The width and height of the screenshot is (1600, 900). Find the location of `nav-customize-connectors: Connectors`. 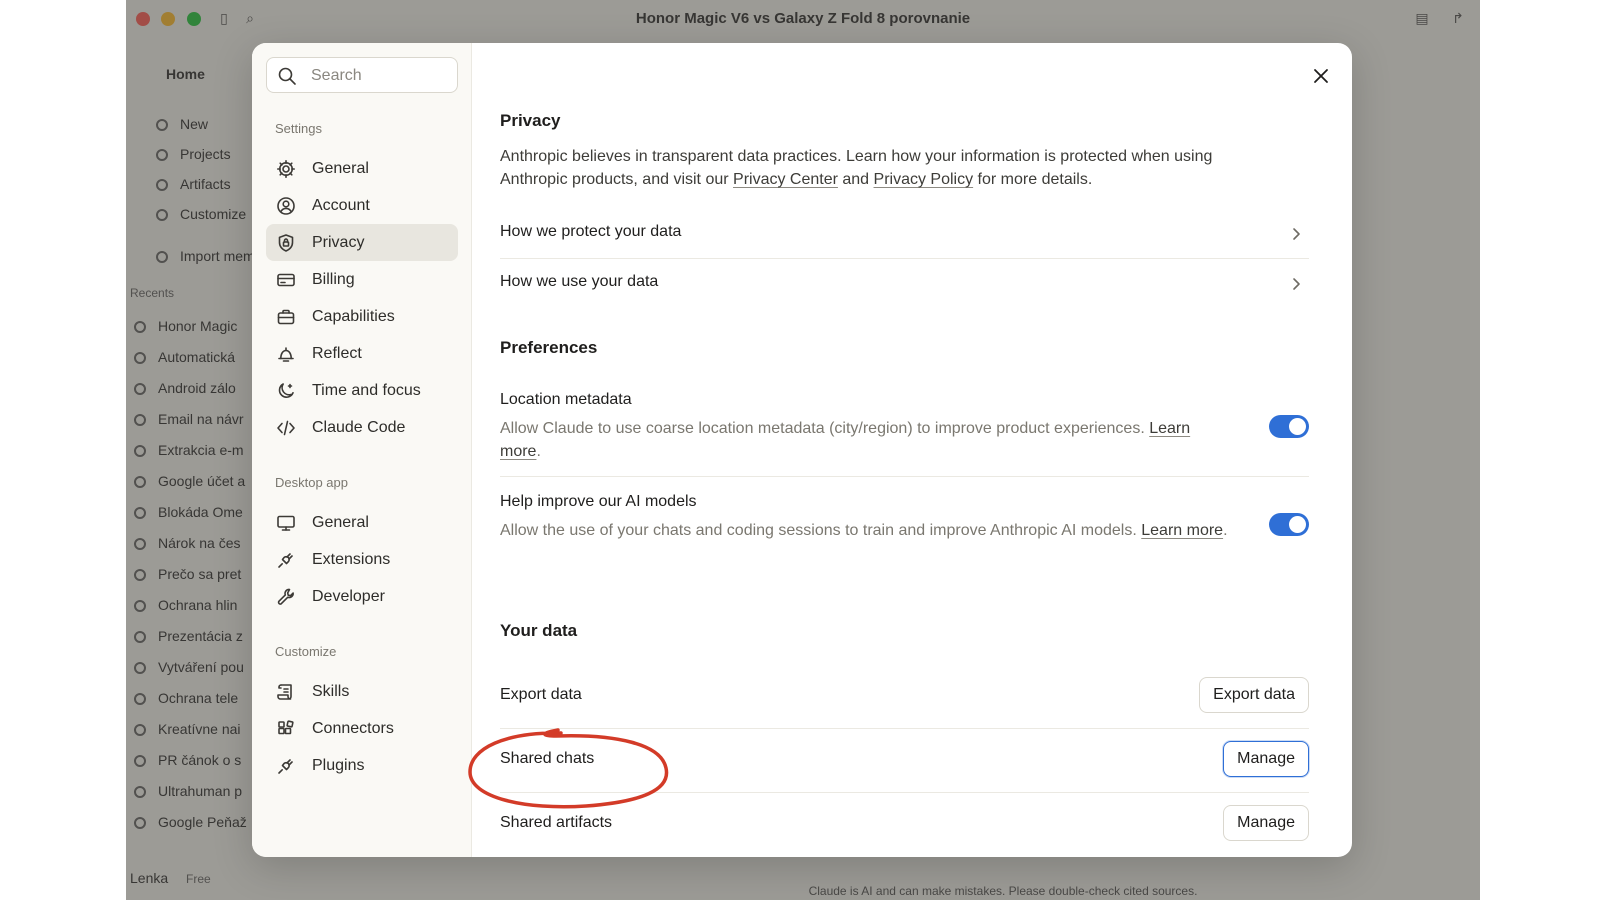

nav-customize-connectors: Connectors is located at coordinates (362, 728).